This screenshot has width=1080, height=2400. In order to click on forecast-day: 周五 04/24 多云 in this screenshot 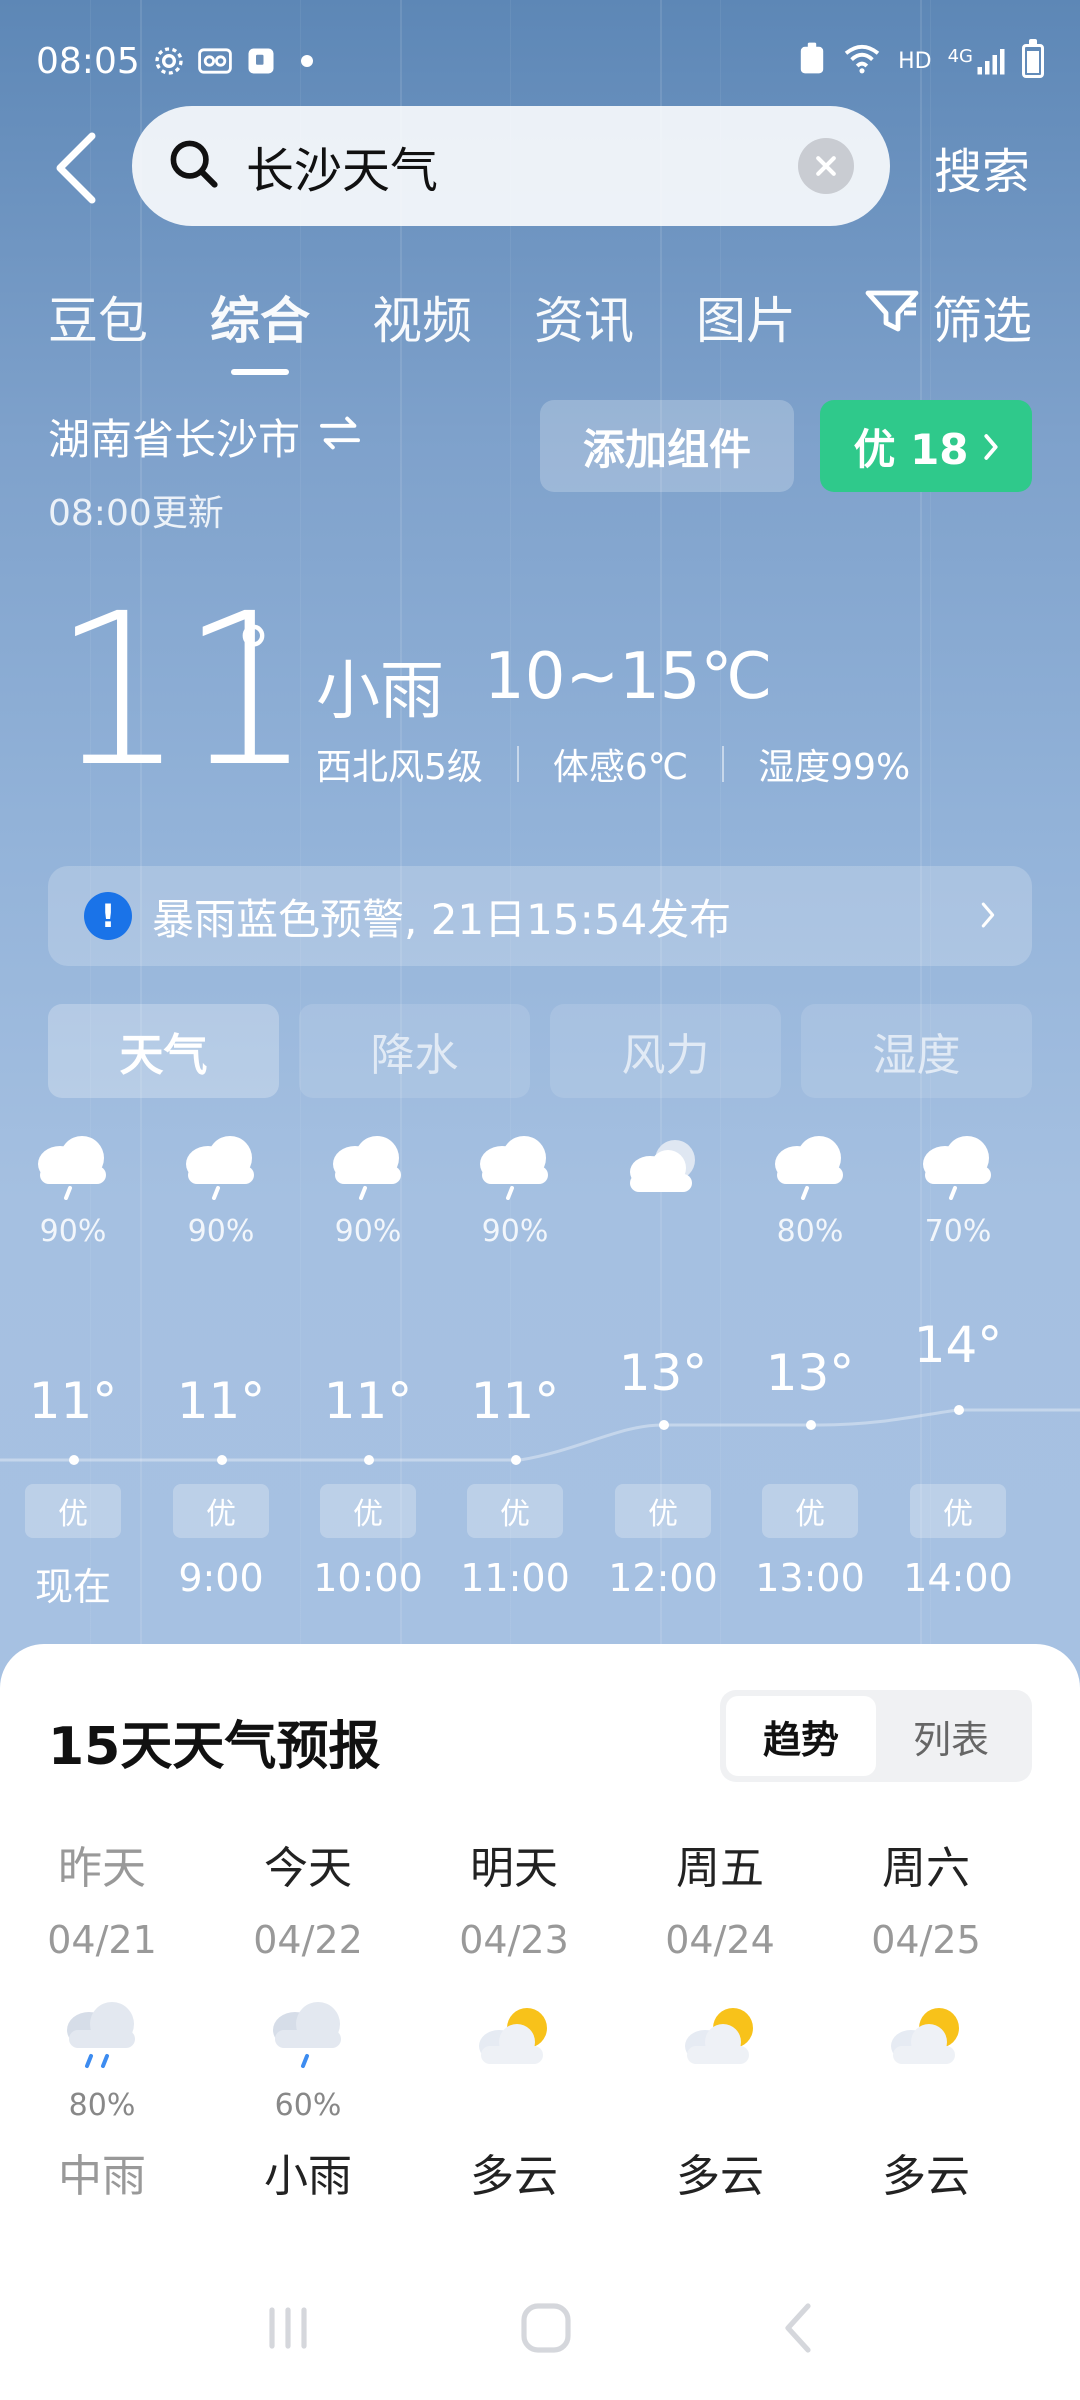, I will do `click(720, 2018)`.